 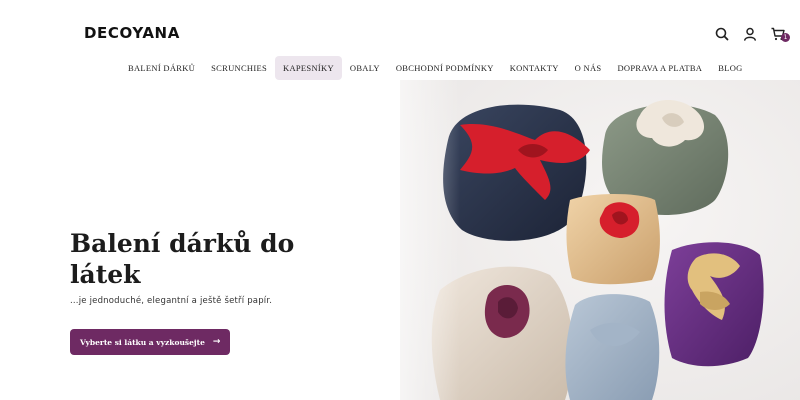 I want to click on nav-item-blog: BLOG, so click(x=730, y=68).